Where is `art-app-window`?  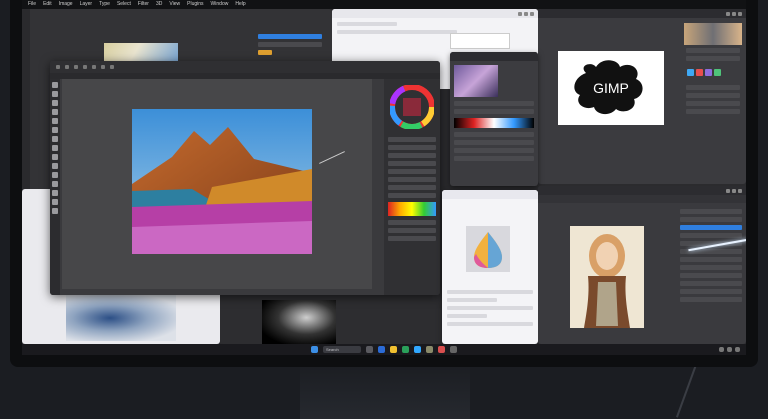 art-app-window is located at coordinates (642, 265).